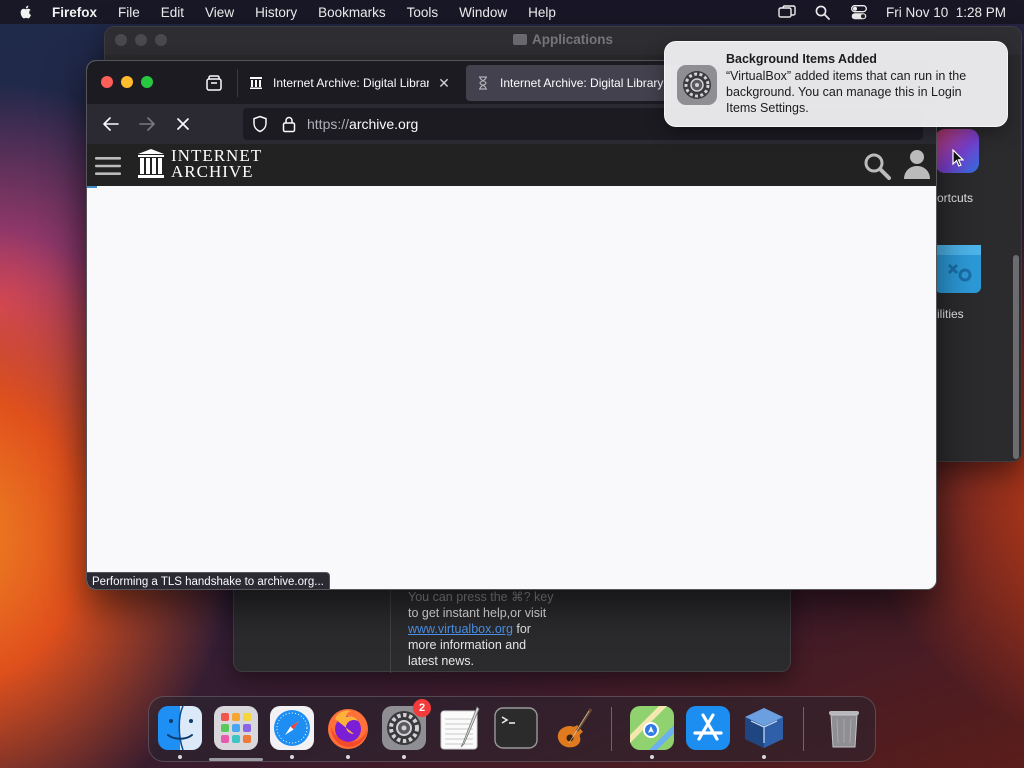  Describe the element at coordinates (1016, 357) in the screenshot. I see `finder-scrollbar` at that location.